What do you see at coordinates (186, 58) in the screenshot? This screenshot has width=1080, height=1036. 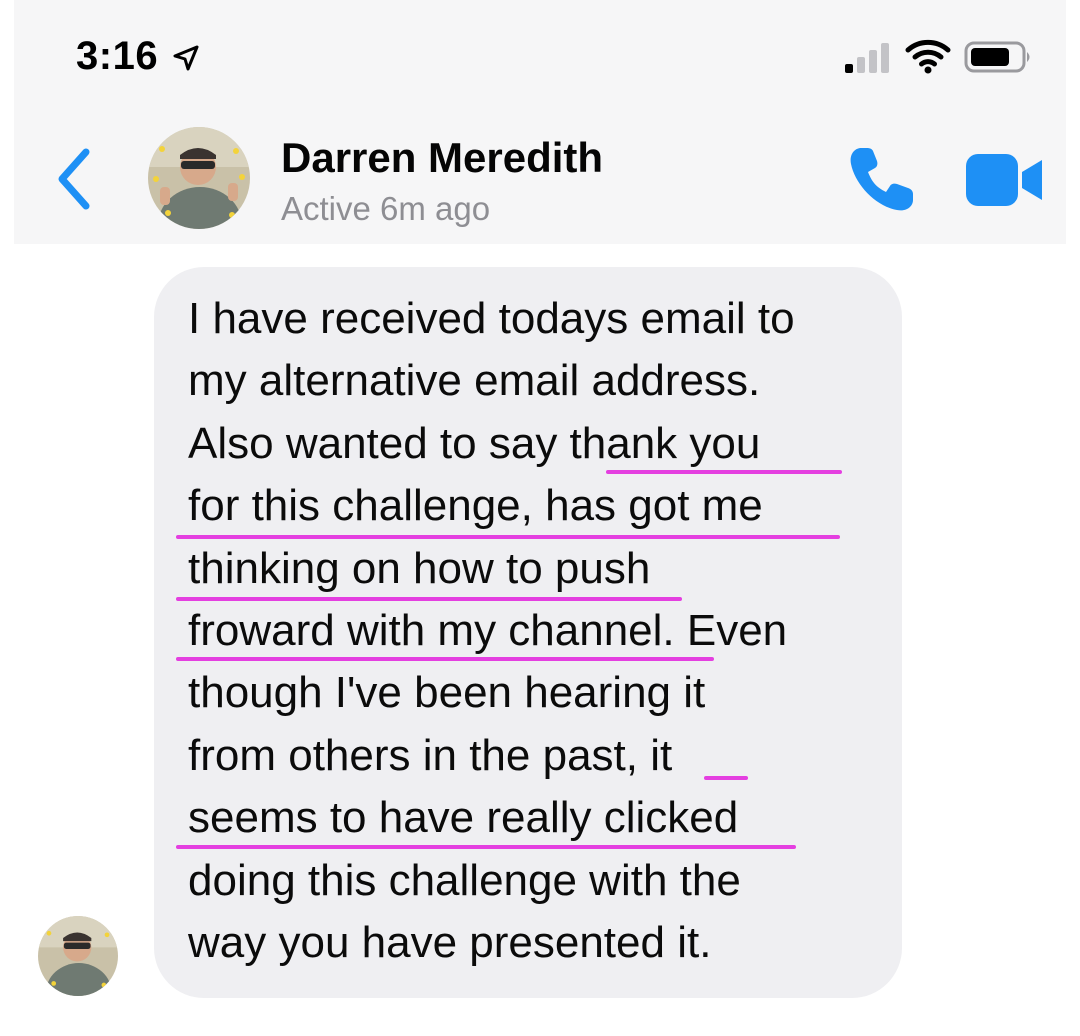 I see `location-arrow-icon` at bounding box center [186, 58].